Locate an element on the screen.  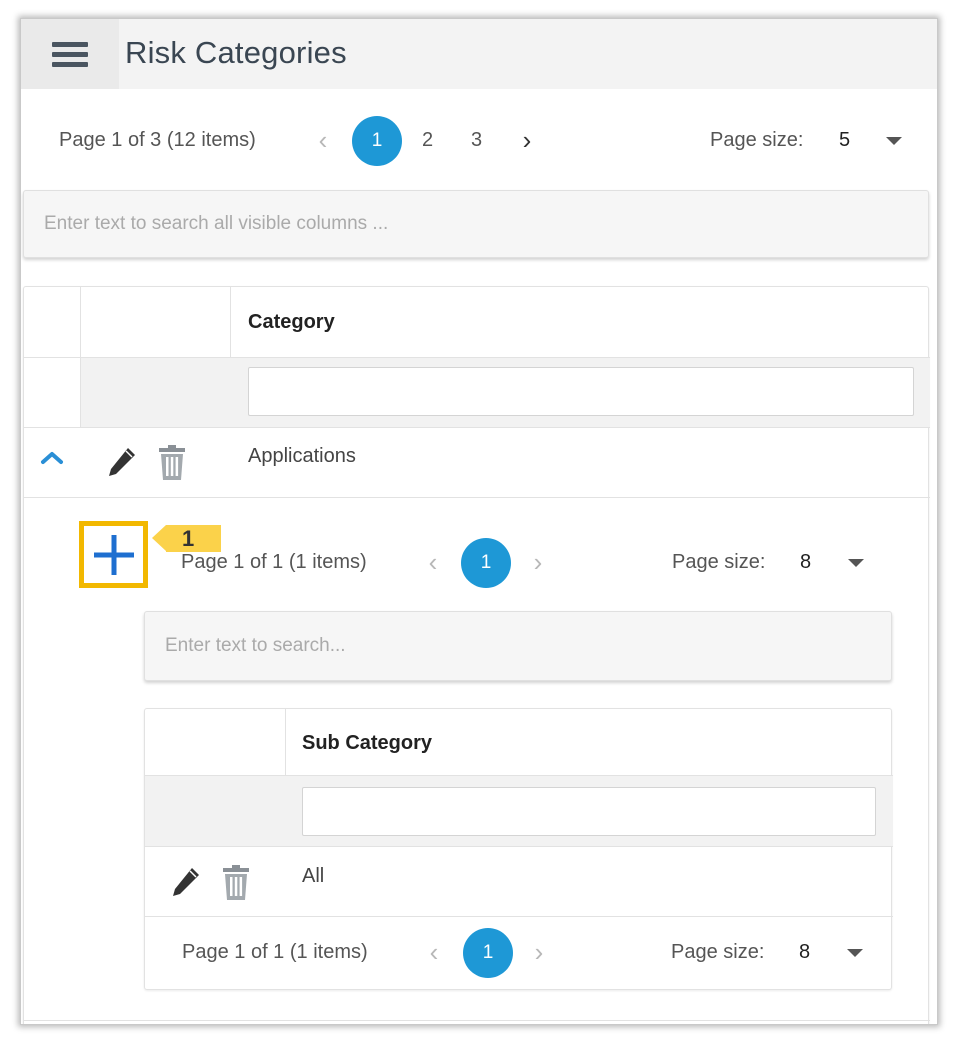
app-header: Risk Categories is located at coordinates (479, 54).